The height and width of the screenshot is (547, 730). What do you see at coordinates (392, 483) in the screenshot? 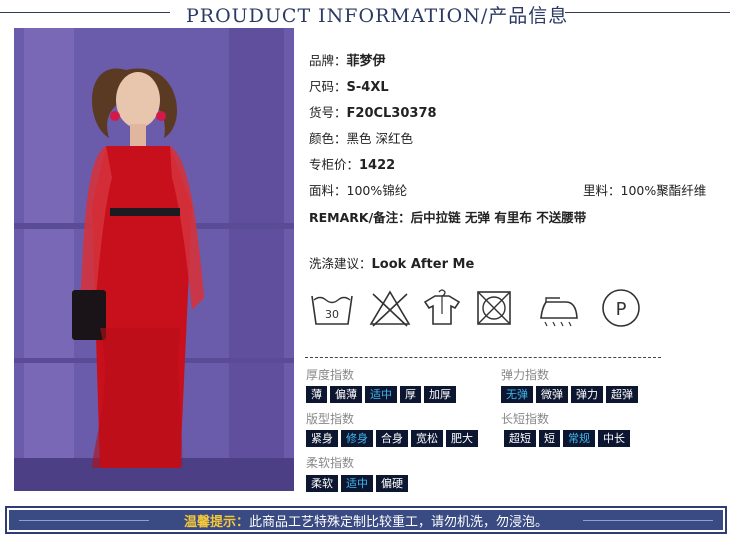
I see `softness-option: 偏硬` at bounding box center [392, 483].